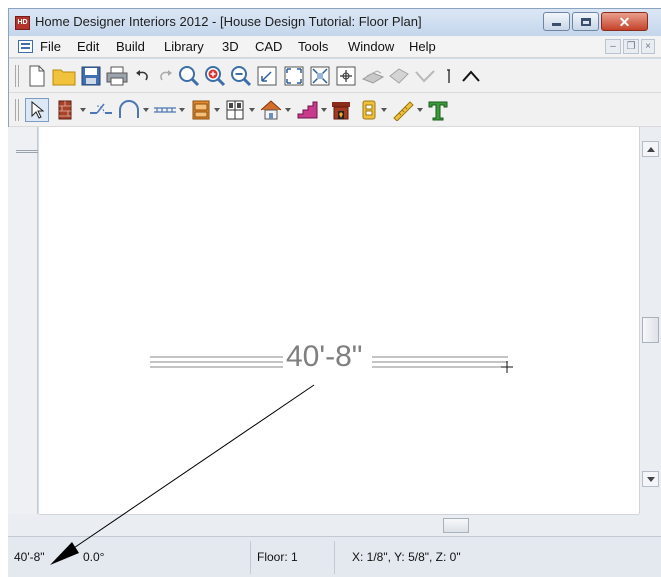  Describe the element at coordinates (65, 110) in the screenshot. I see `wall-tools-icon` at that location.